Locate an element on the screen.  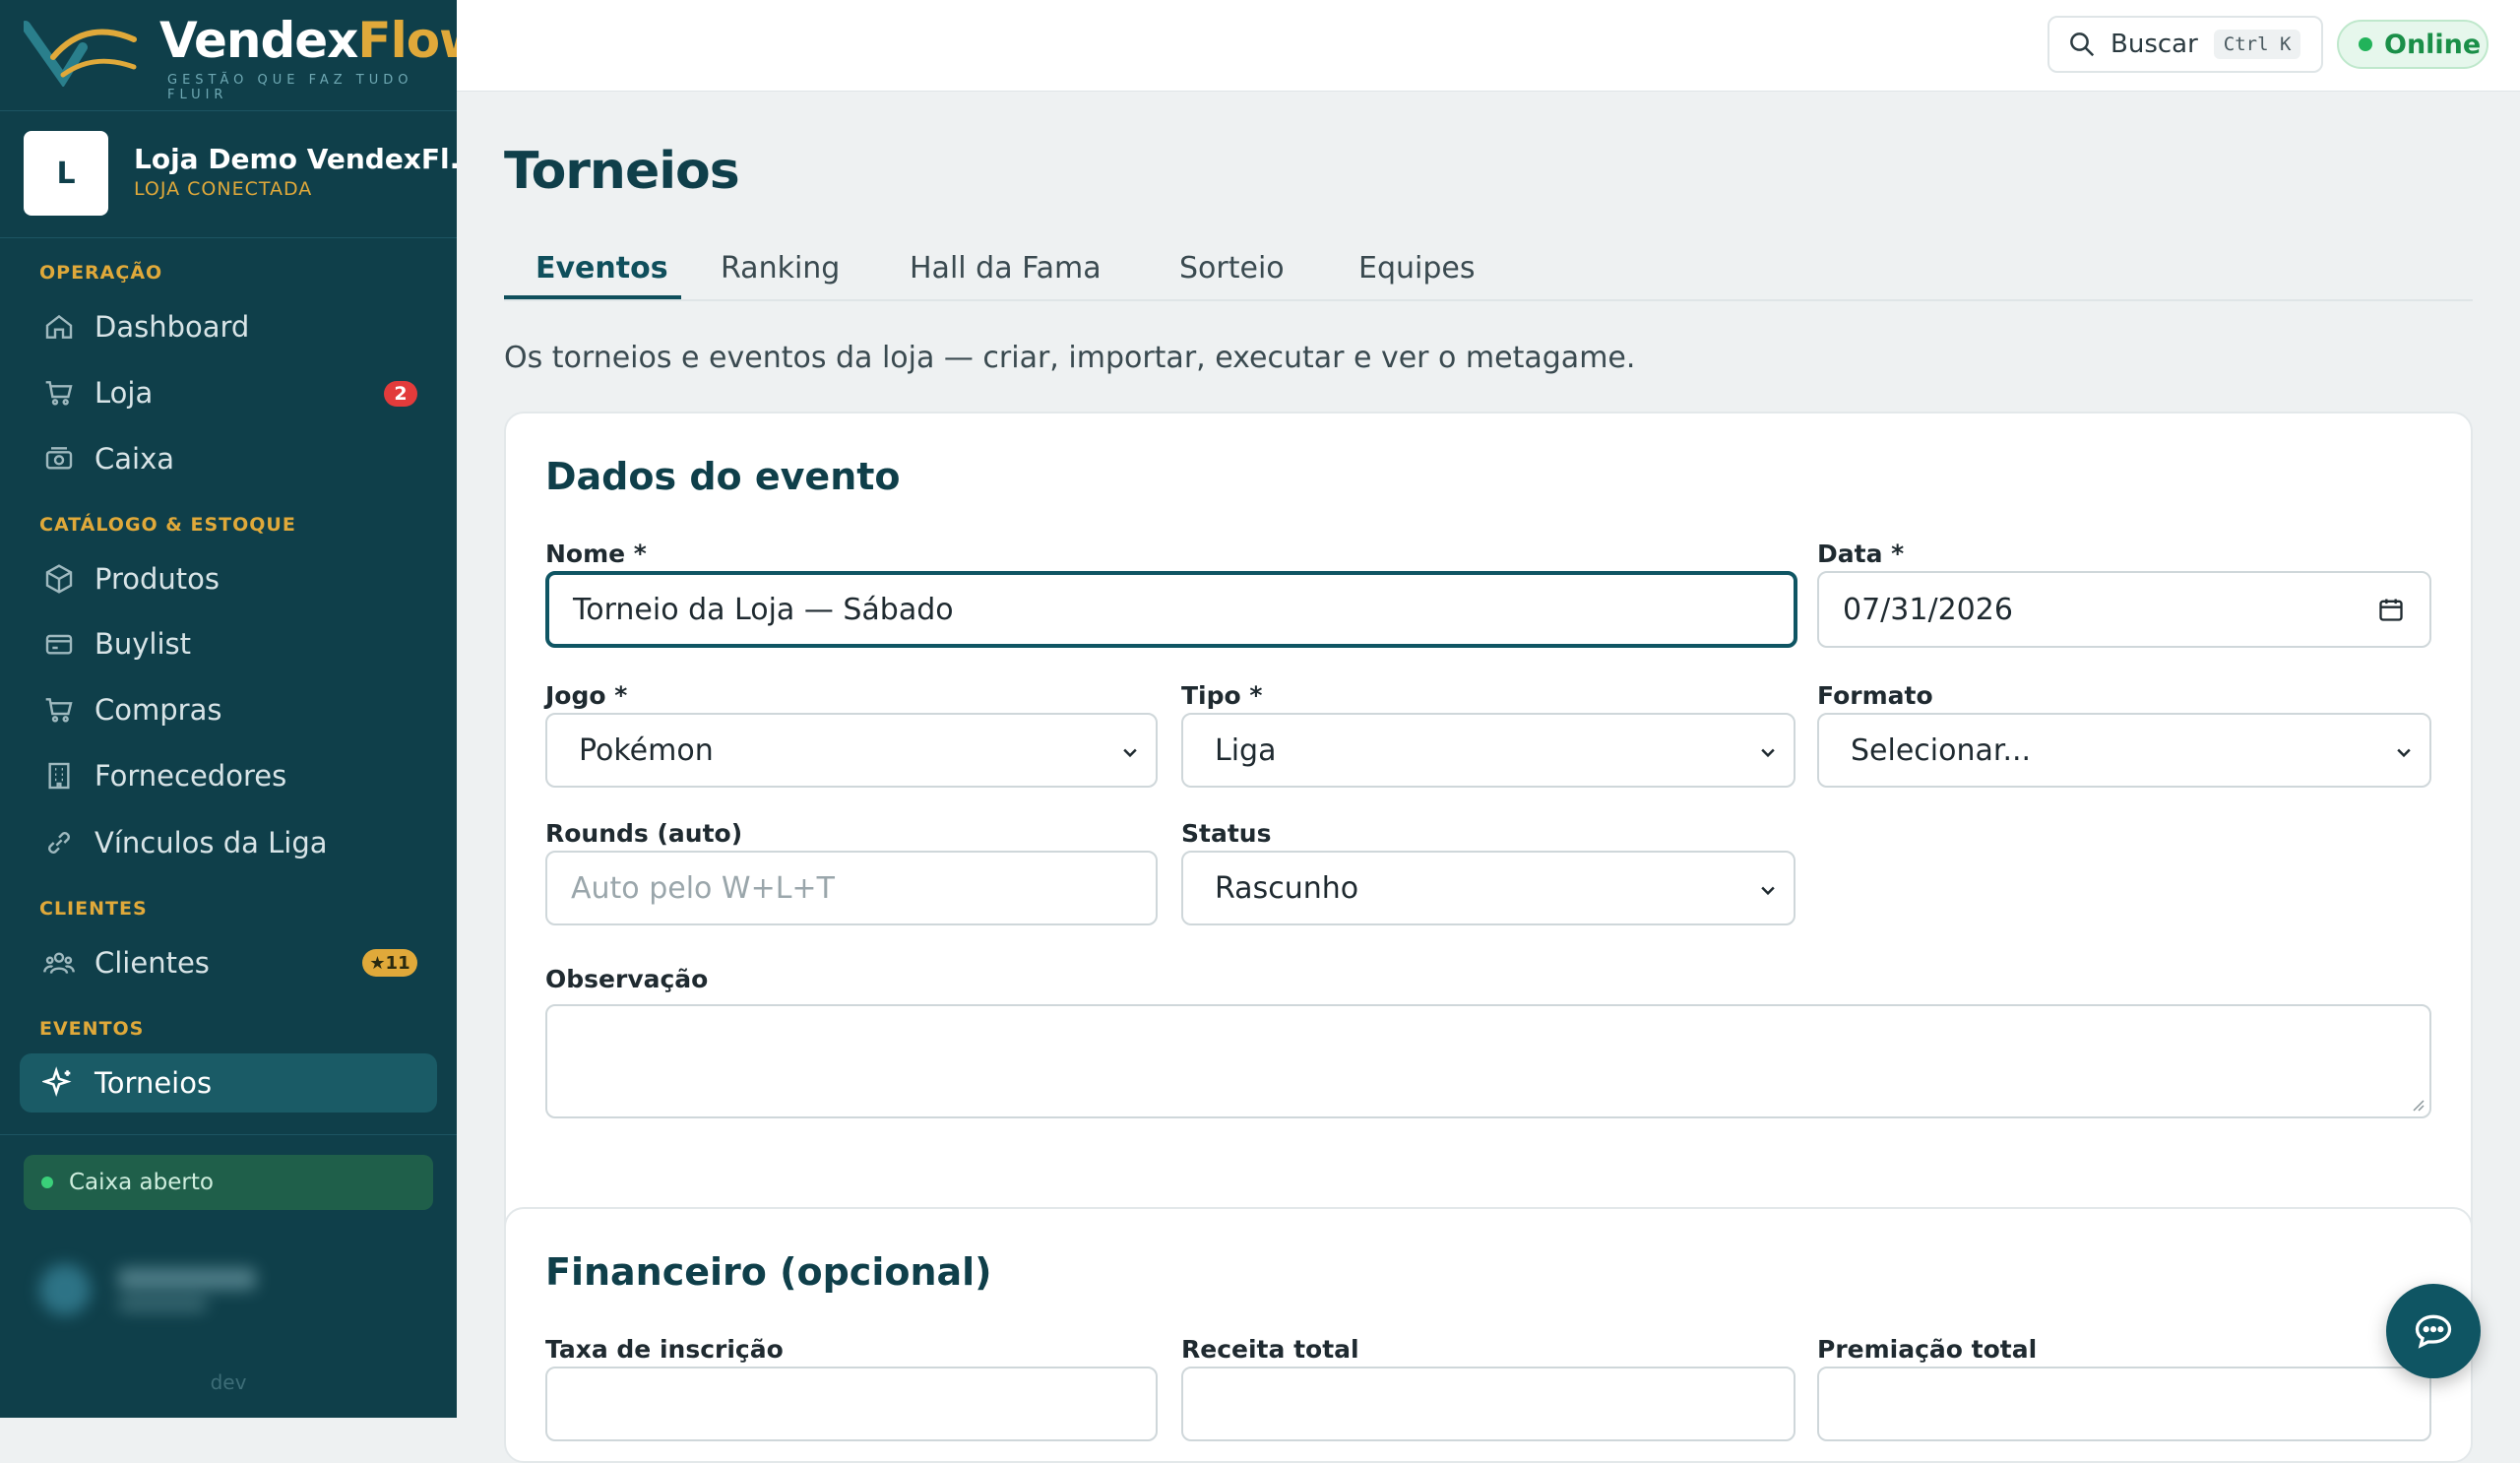
sidebar-item-label: Caixa is located at coordinates (134, 459).